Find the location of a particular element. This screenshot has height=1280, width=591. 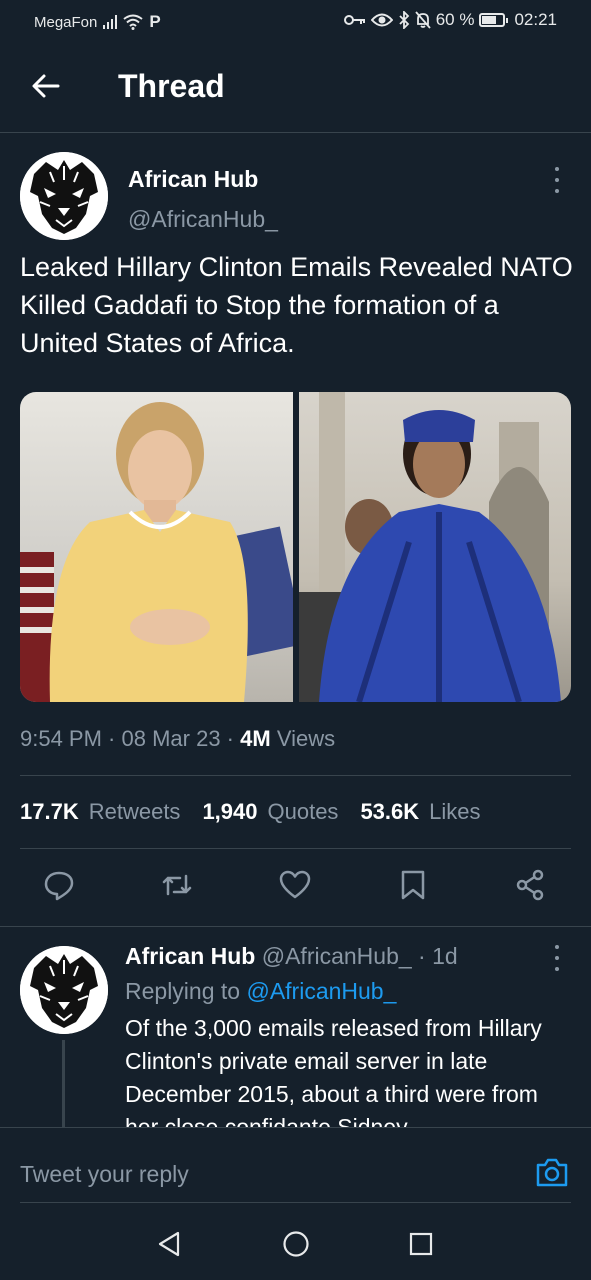

reply-avatar is located at coordinates (64, 990).